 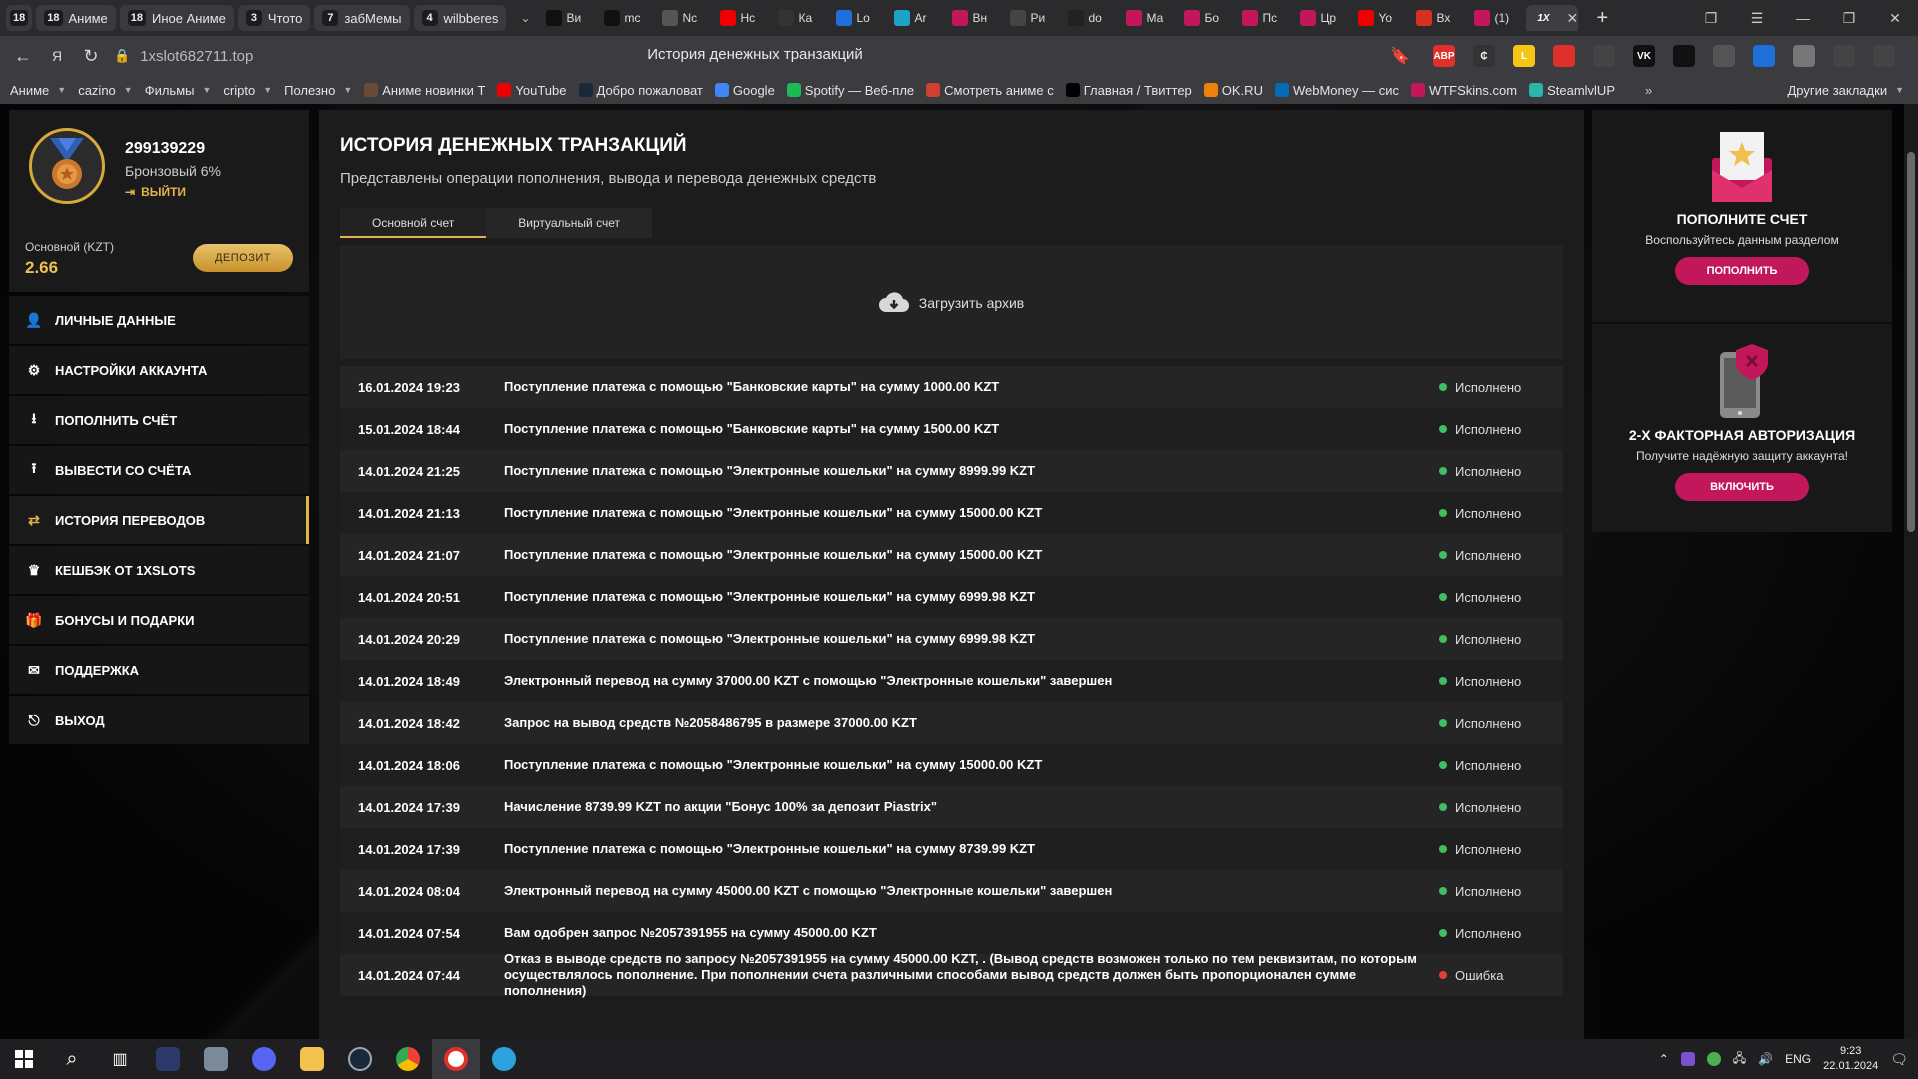 I want to click on bookmark-item: Главная / Твиттер, so click(x=1128, y=90).